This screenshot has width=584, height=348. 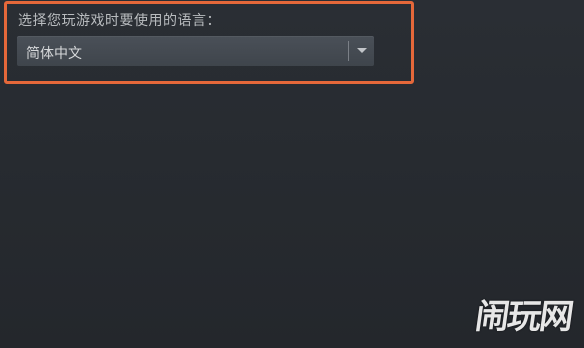 I want to click on dropdown-divider, so click(x=348, y=51).